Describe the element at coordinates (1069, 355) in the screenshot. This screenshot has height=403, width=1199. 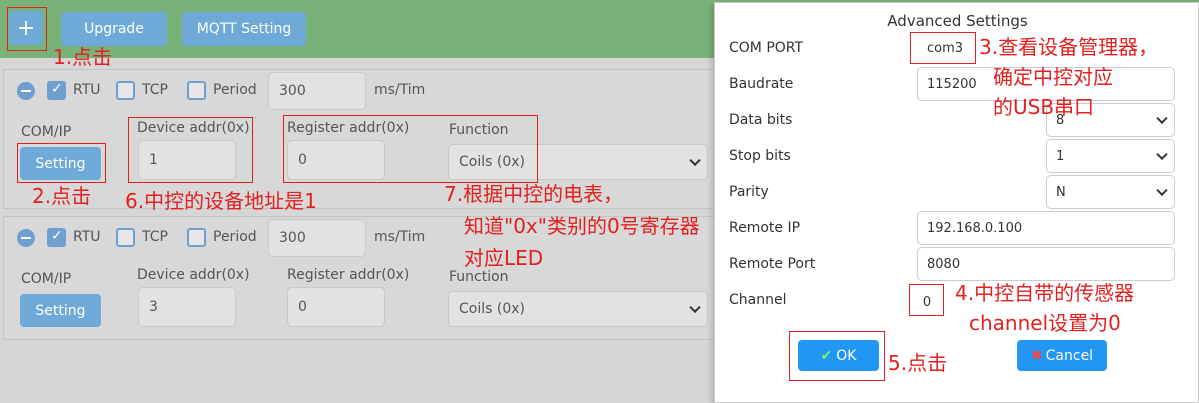
I see `cancel-label: Cancel` at that location.